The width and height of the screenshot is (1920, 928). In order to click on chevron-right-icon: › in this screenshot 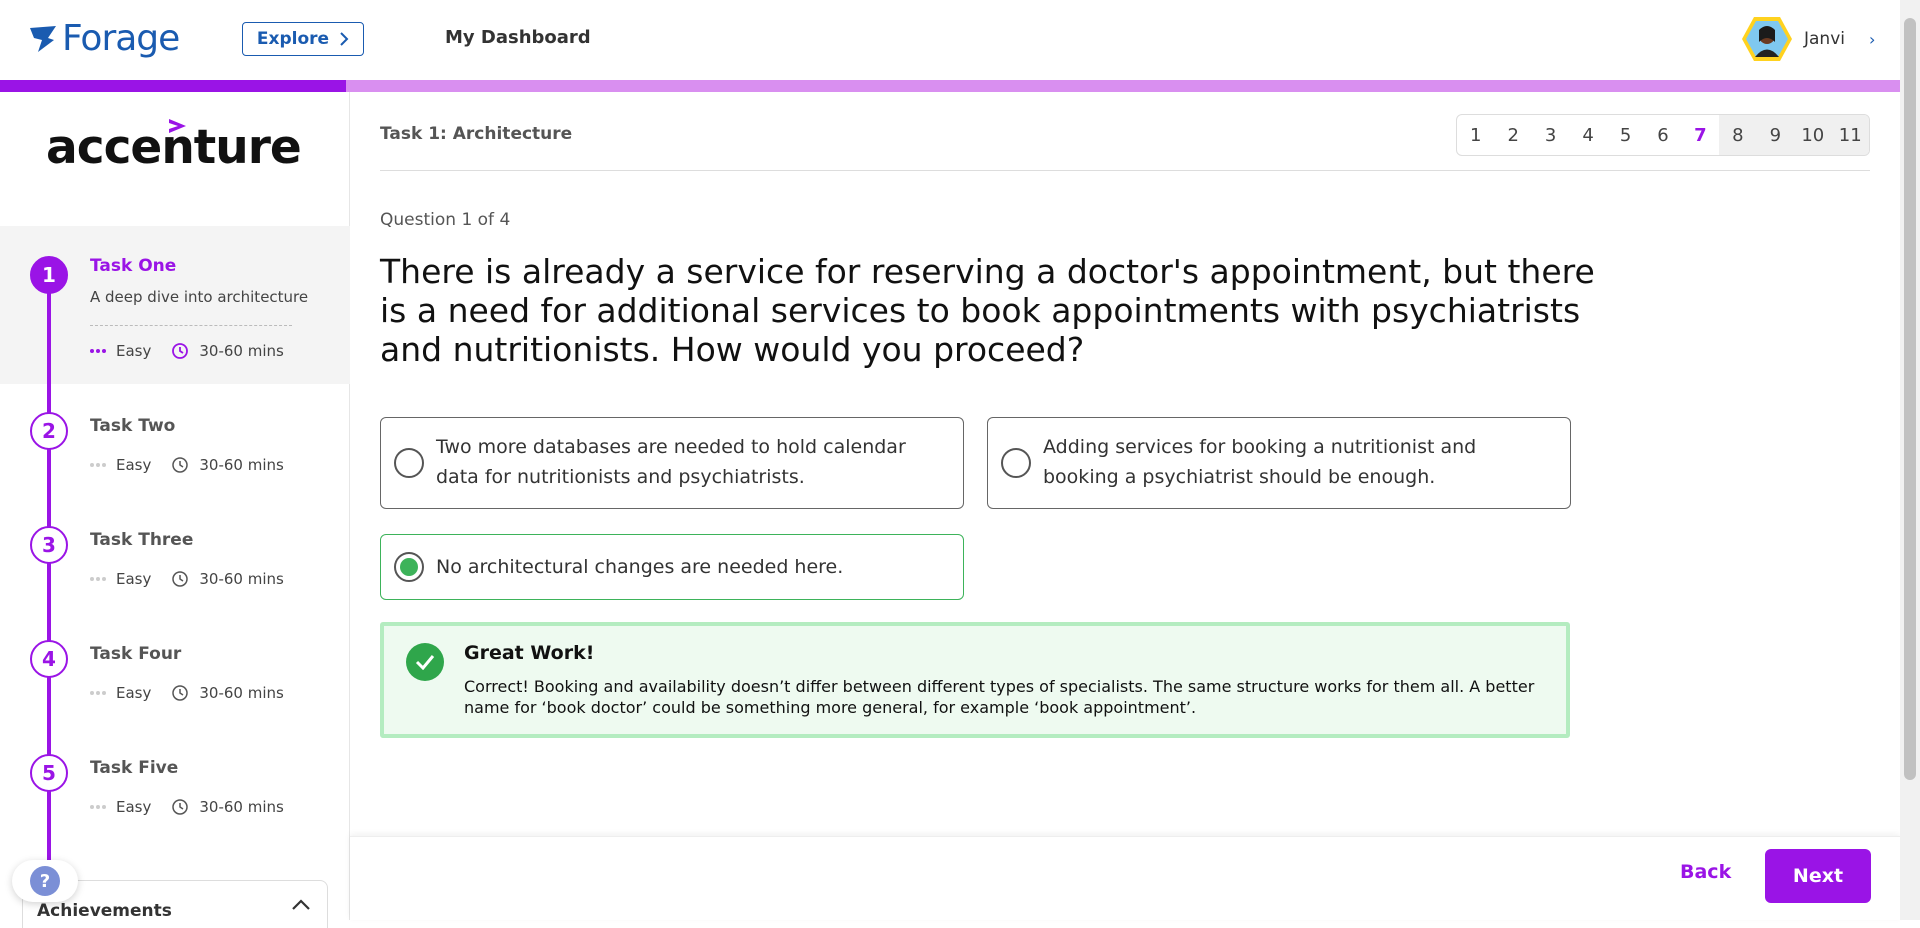, I will do `click(1872, 39)`.